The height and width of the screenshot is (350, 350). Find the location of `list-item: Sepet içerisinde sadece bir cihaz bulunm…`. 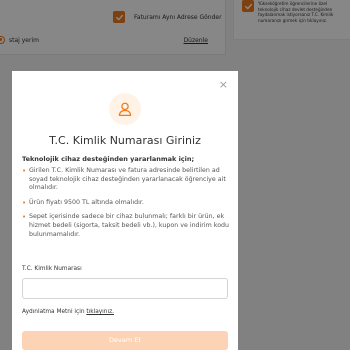

list-item: Sepet içerisinde sadece bir cihaz bulunm… is located at coordinates (127, 226).